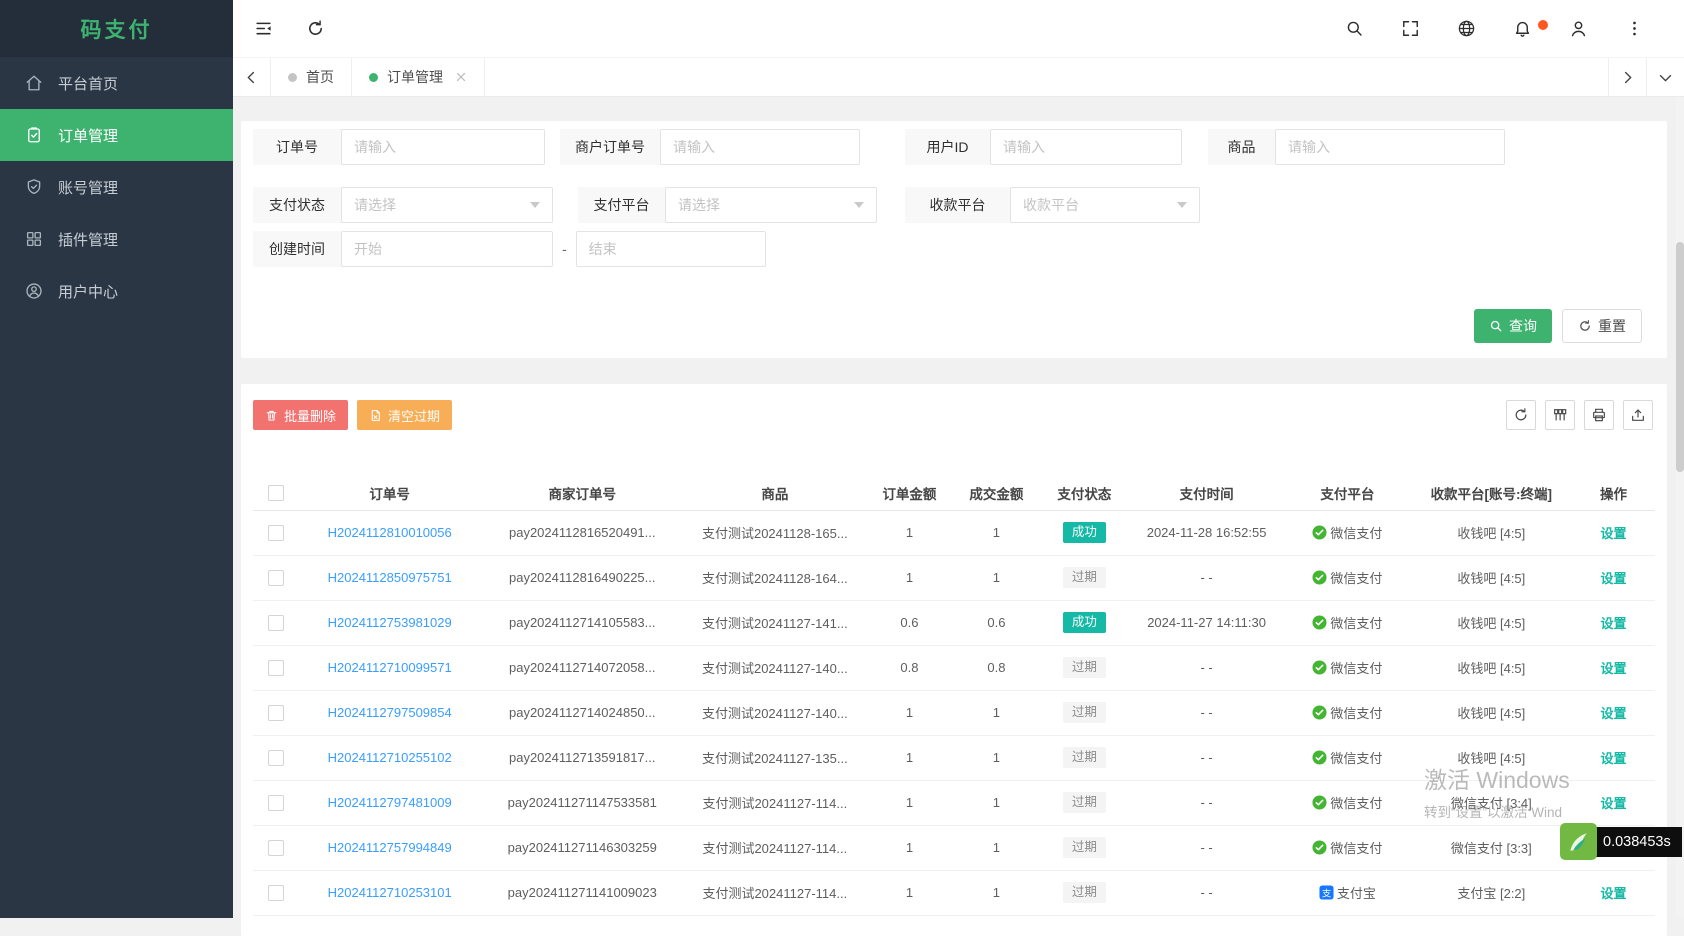 This screenshot has height=936, width=1684. What do you see at coordinates (311, 77) in the screenshot?
I see `tab-home: 首页` at bounding box center [311, 77].